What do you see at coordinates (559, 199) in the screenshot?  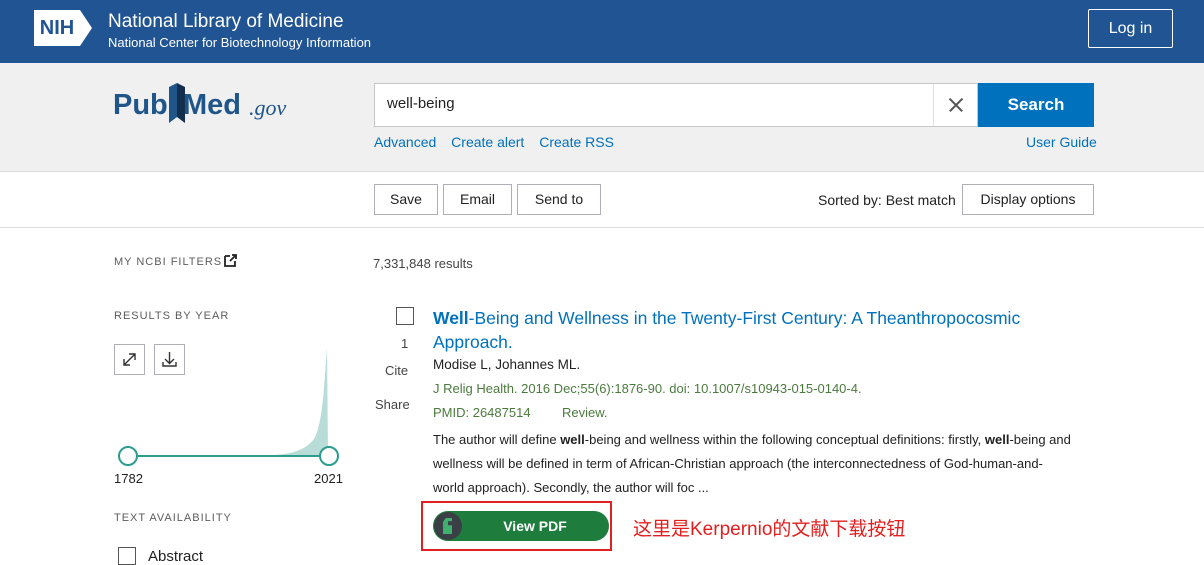 I see `send-to-button: Send to` at bounding box center [559, 199].